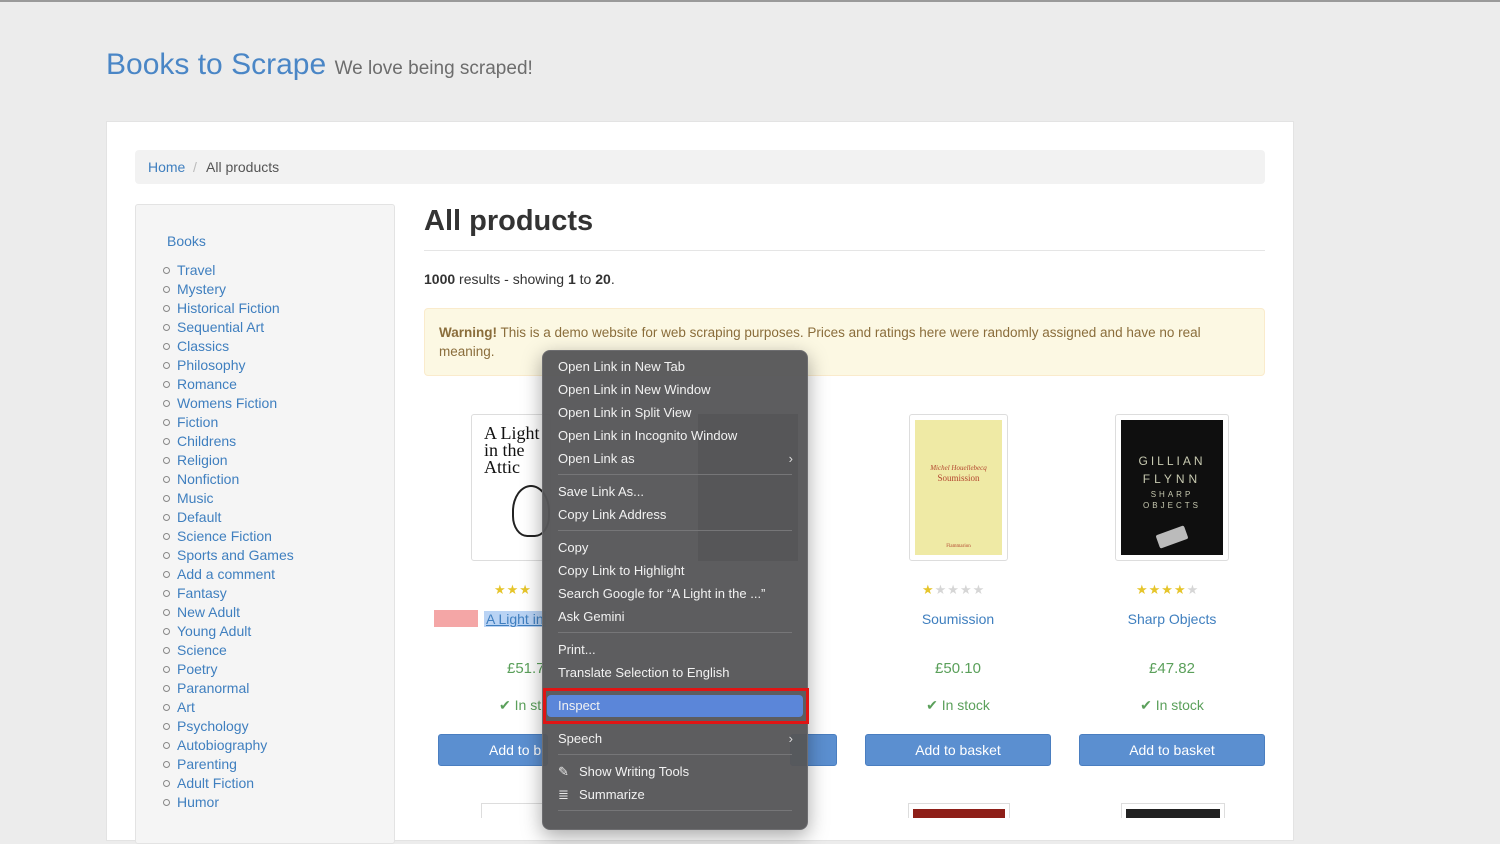 The height and width of the screenshot is (844, 1500). What do you see at coordinates (228, 650) in the screenshot?
I see `sidebar-item-science: Science` at bounding box center [228, 650].